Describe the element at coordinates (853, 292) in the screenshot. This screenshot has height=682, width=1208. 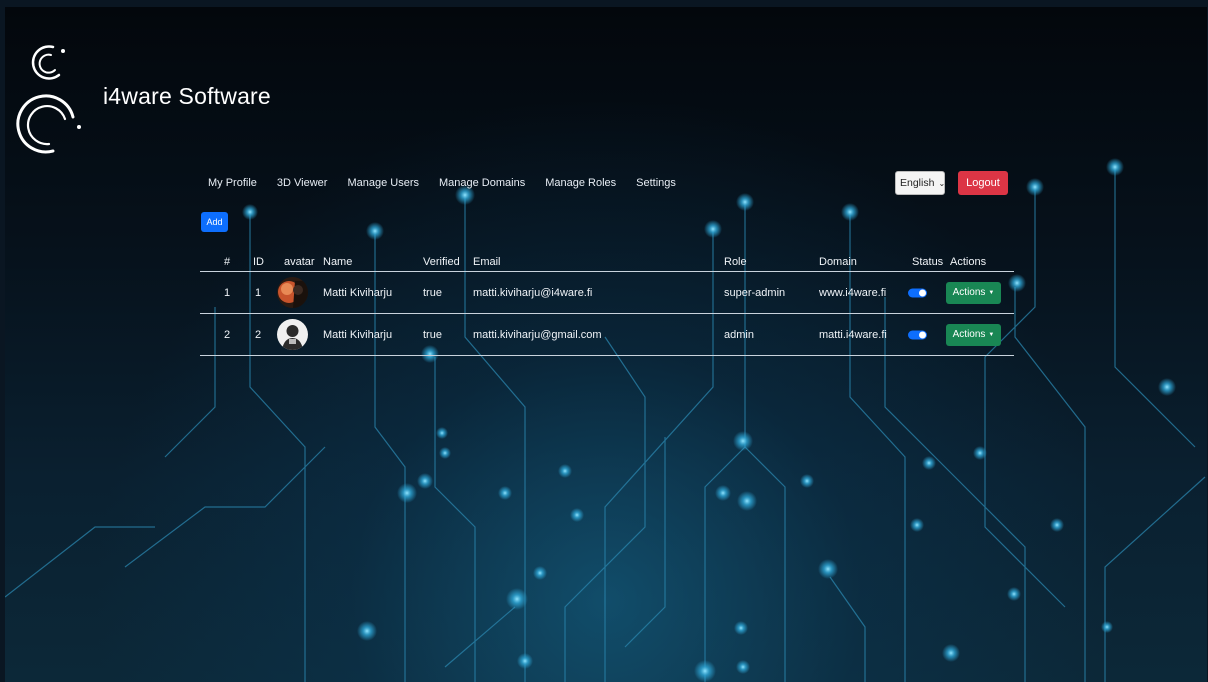
I see `row-domain: www.i4ware.fi` at that location.